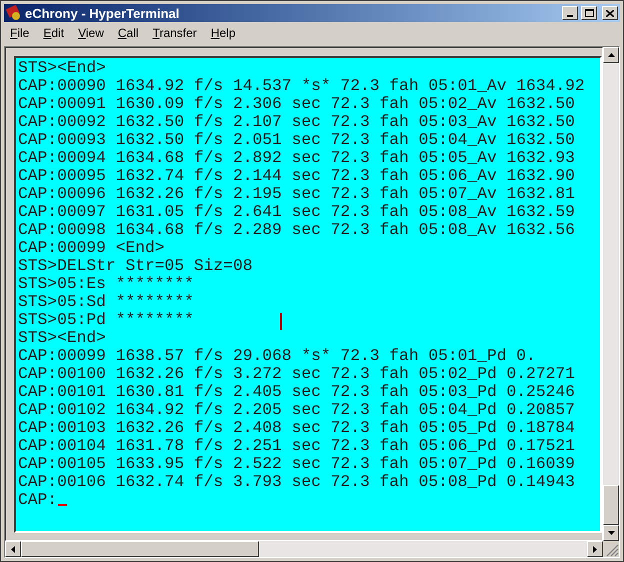  I want to click on text-caret, so click(63, 505).